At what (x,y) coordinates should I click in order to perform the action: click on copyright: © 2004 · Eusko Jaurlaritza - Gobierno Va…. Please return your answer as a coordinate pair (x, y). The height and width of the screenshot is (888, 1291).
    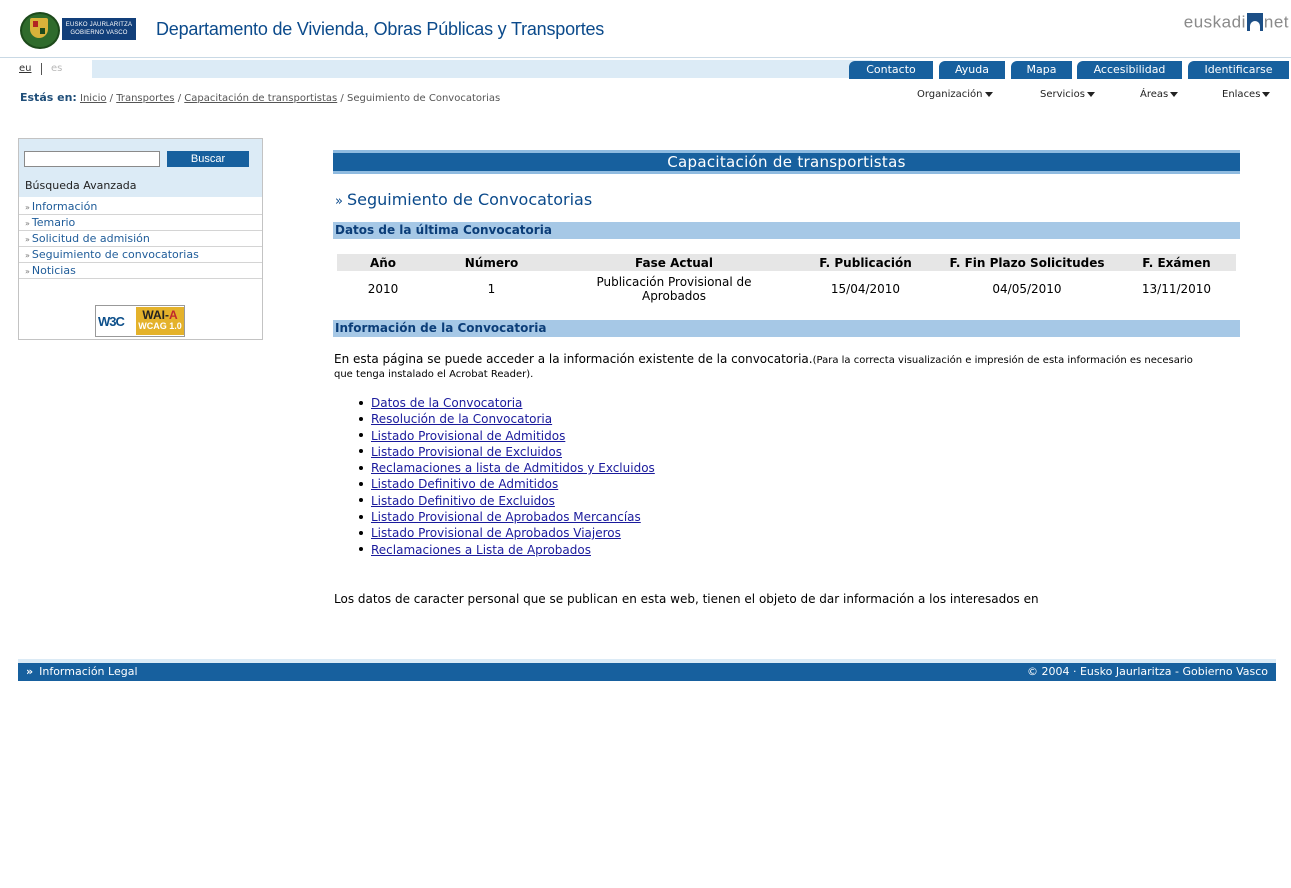
    Looking at the image, I should click on (1147, 671).